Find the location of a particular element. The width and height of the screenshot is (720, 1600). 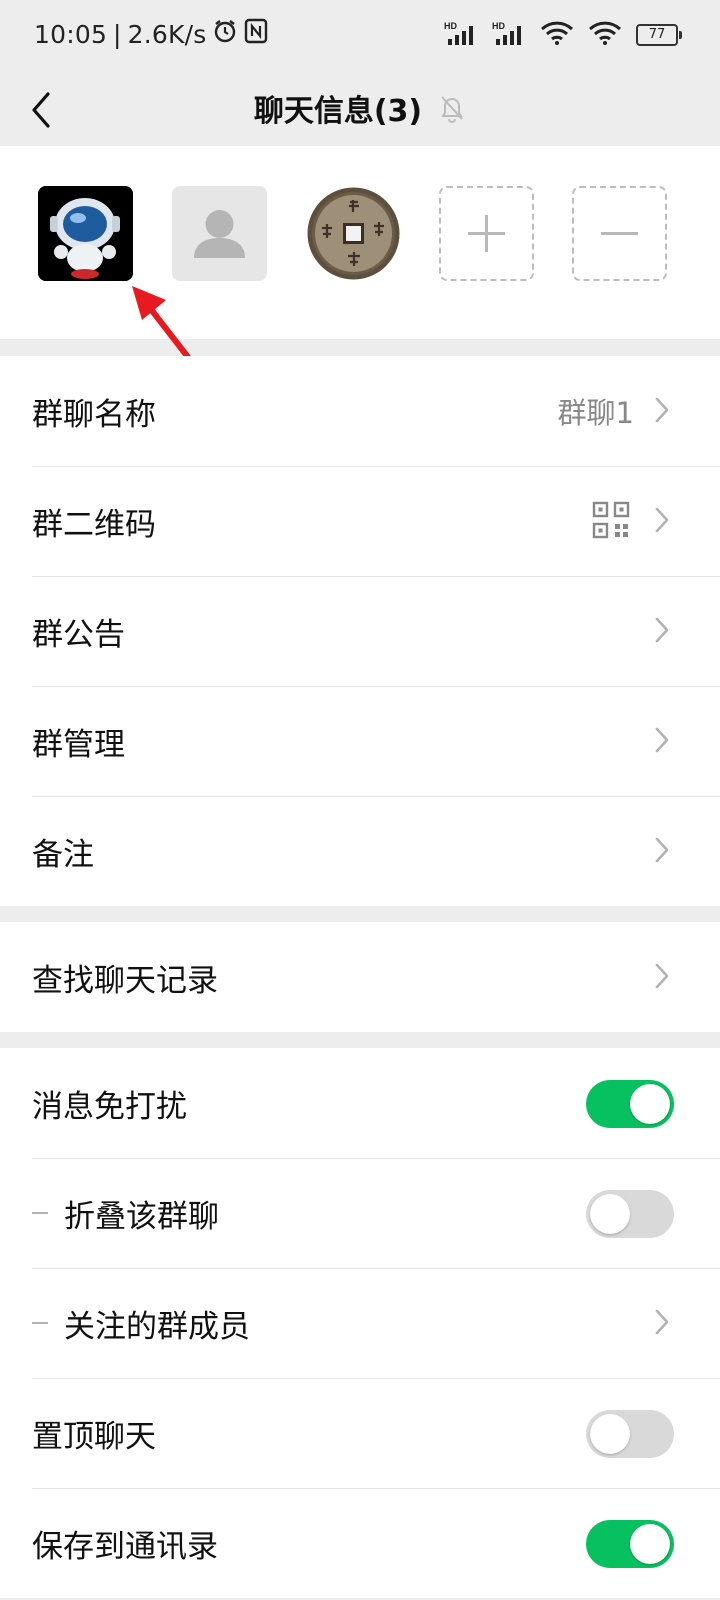

row-label: 群聊名称 is located at coordinates (94, 414).